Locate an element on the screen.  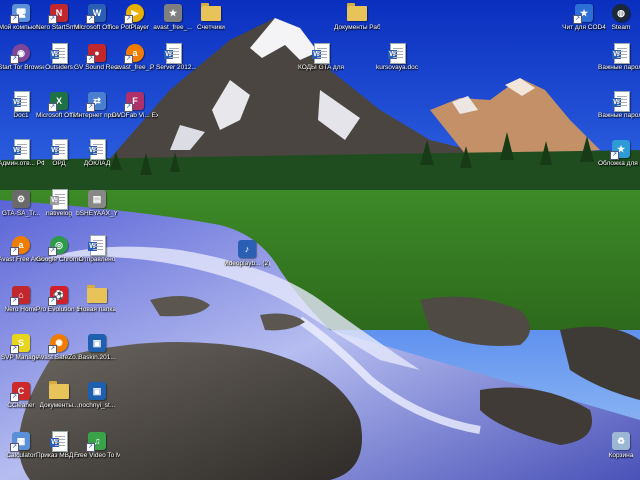
desktop-icon-calculator: ▦ ↗ Calculator is located at coordinates (21, 448).